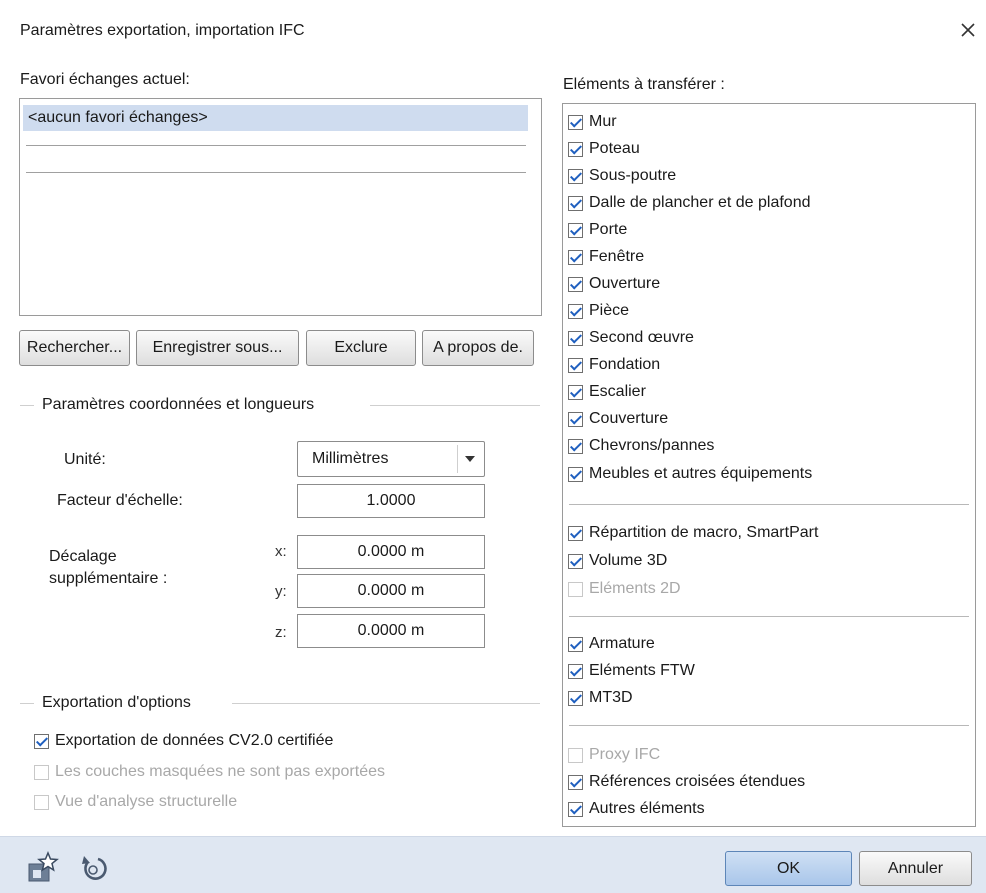  Describe the element at coordinates (83, 556) in the screenshot. I see `offset-label: Décalage` at that location.